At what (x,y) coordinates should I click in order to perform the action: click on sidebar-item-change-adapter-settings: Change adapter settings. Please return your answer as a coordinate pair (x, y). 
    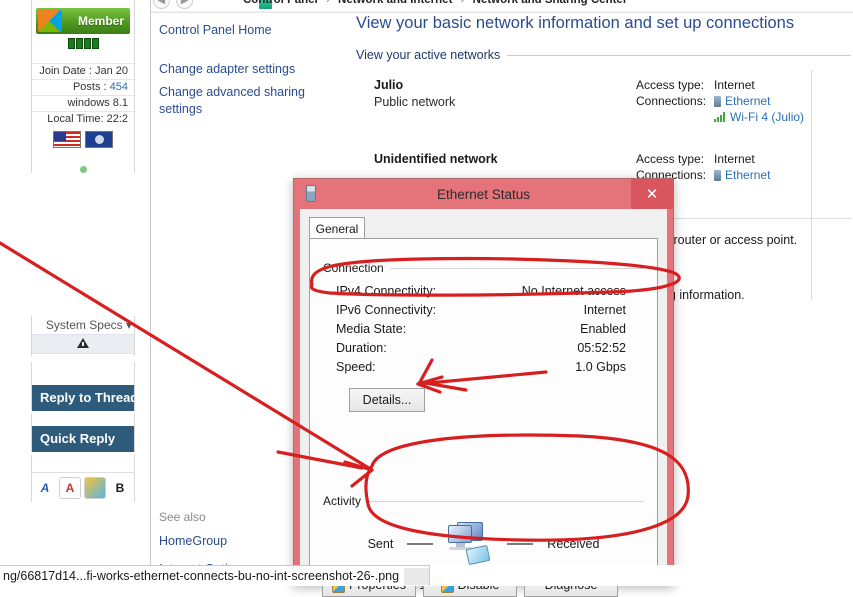
    Looking at the image, I should click on (259, 69).